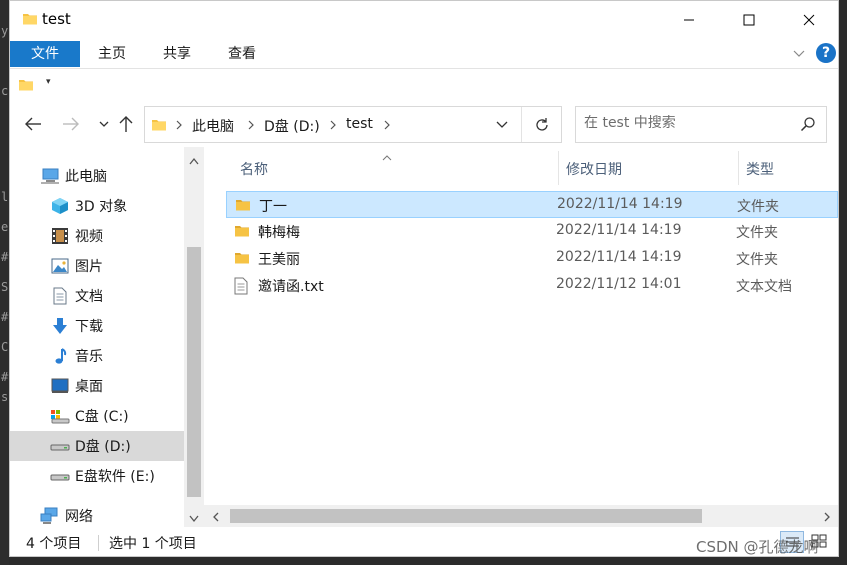 This screenshot has width=847, height=565. I want to click on sidebar-item-documents: 文档, so click(97, 296).